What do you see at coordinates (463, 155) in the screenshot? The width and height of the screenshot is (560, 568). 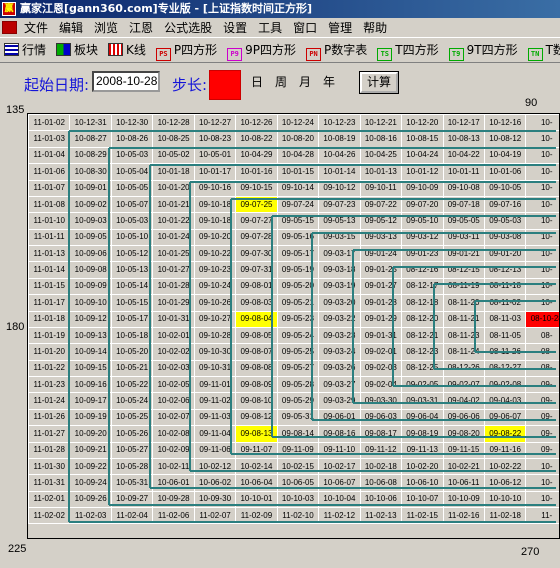 I see `date-cell: 10-04-22` at bounding box center [463, 155].